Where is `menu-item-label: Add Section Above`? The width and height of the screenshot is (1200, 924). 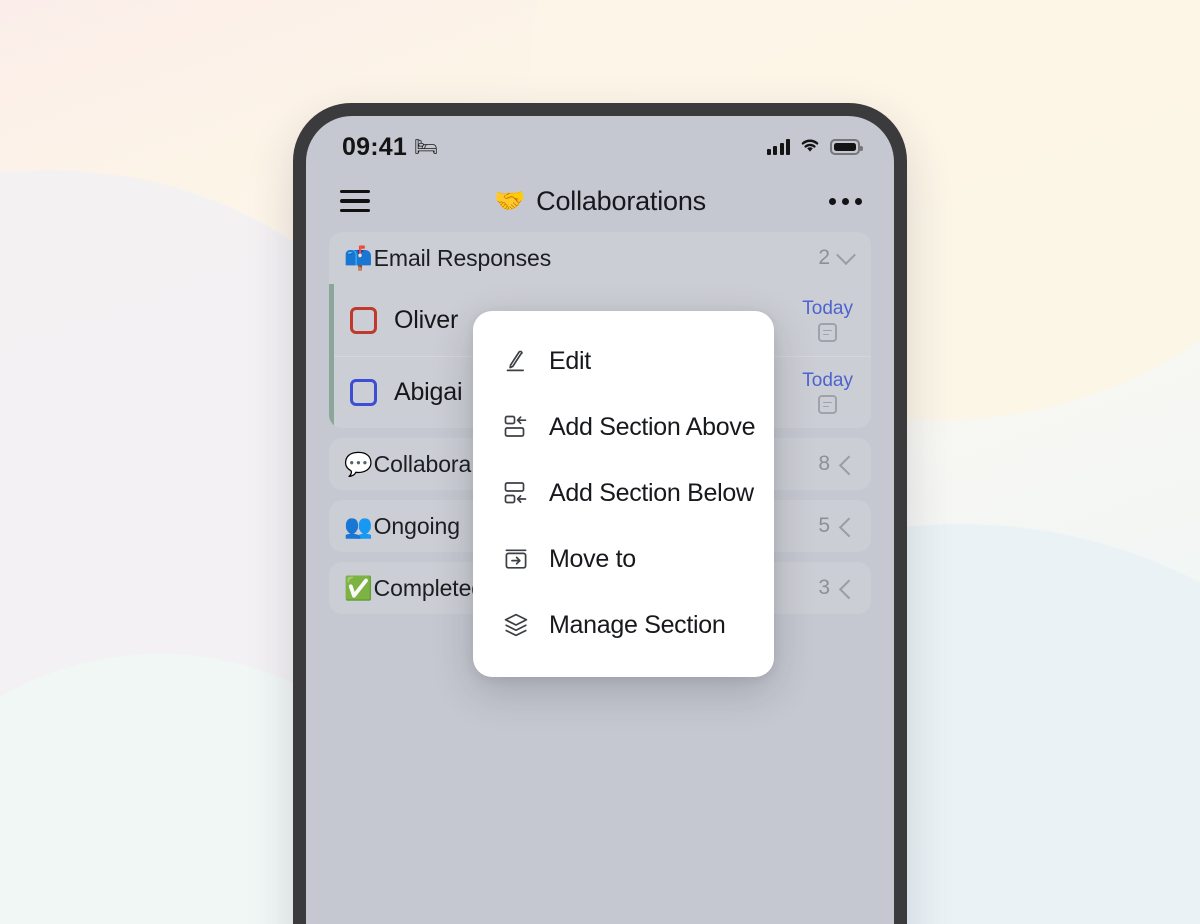 menu-item-label: Add Section Above is located at coordinates (652, 426).